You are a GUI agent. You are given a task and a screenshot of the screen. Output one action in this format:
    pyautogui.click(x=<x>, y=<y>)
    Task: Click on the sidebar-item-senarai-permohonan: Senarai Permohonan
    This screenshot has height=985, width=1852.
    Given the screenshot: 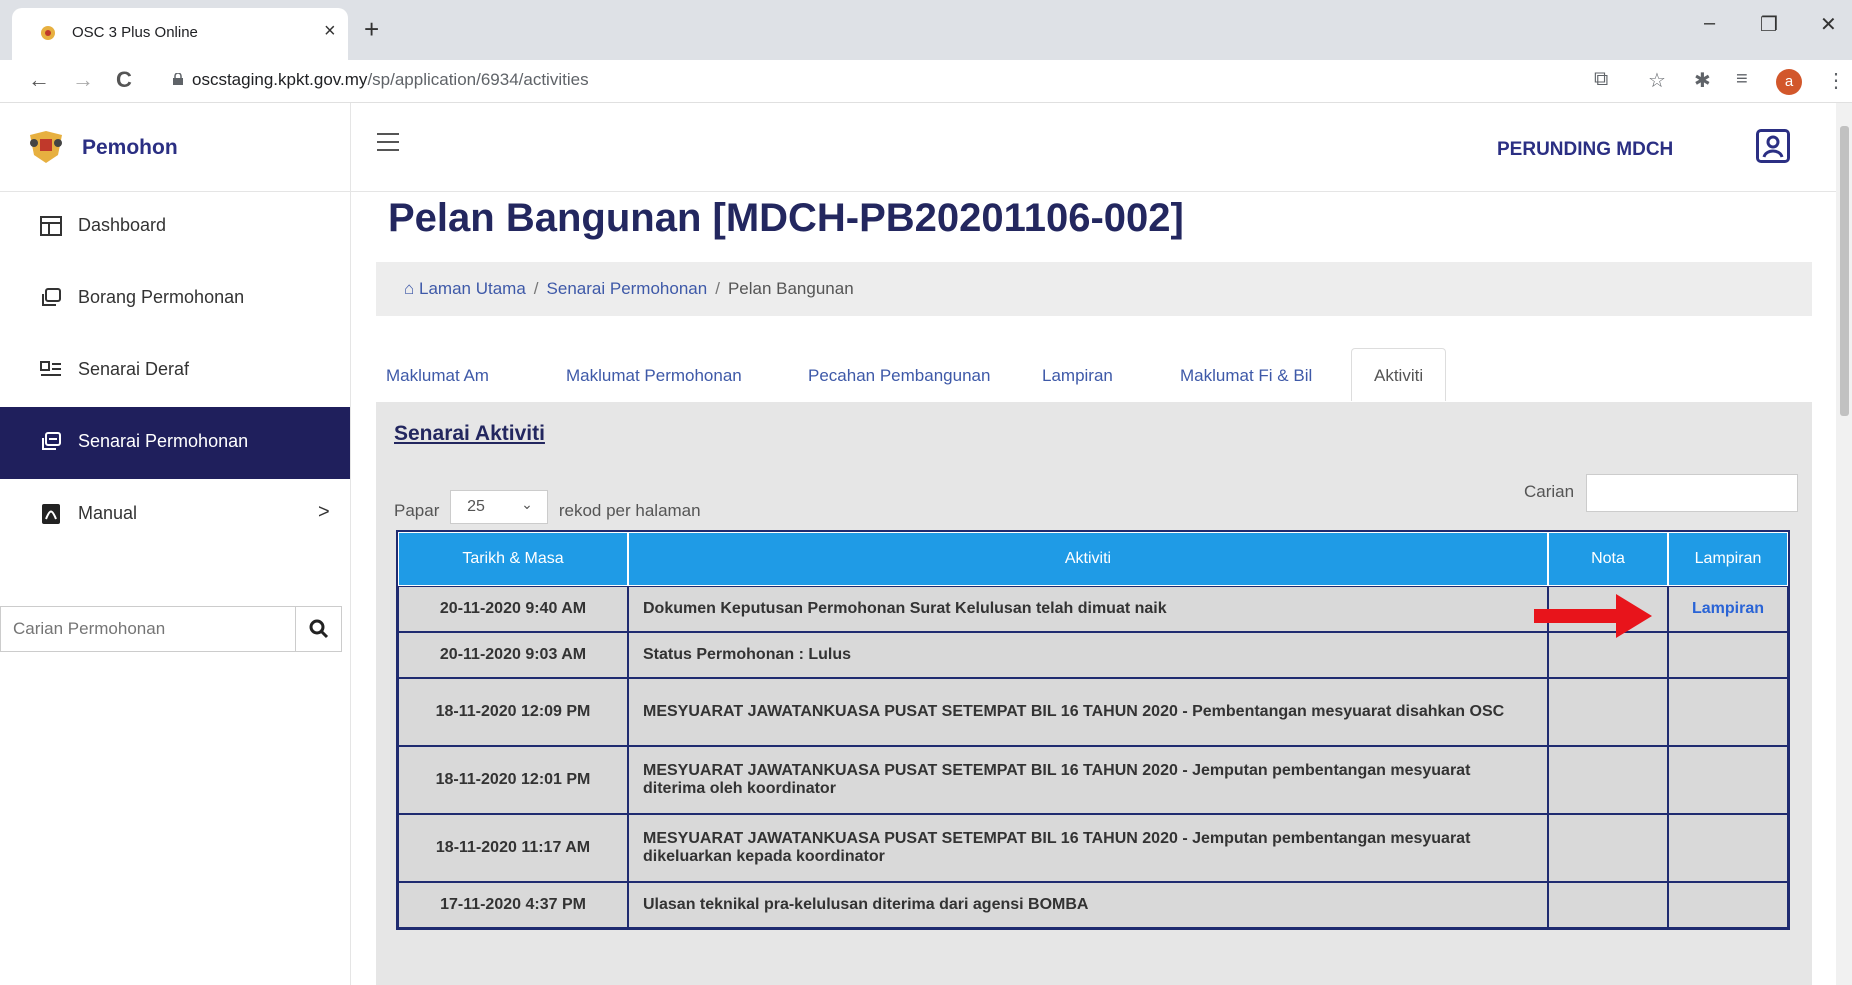 What is the action you would take?
    pyautogui.click(x=175, y=443)
    